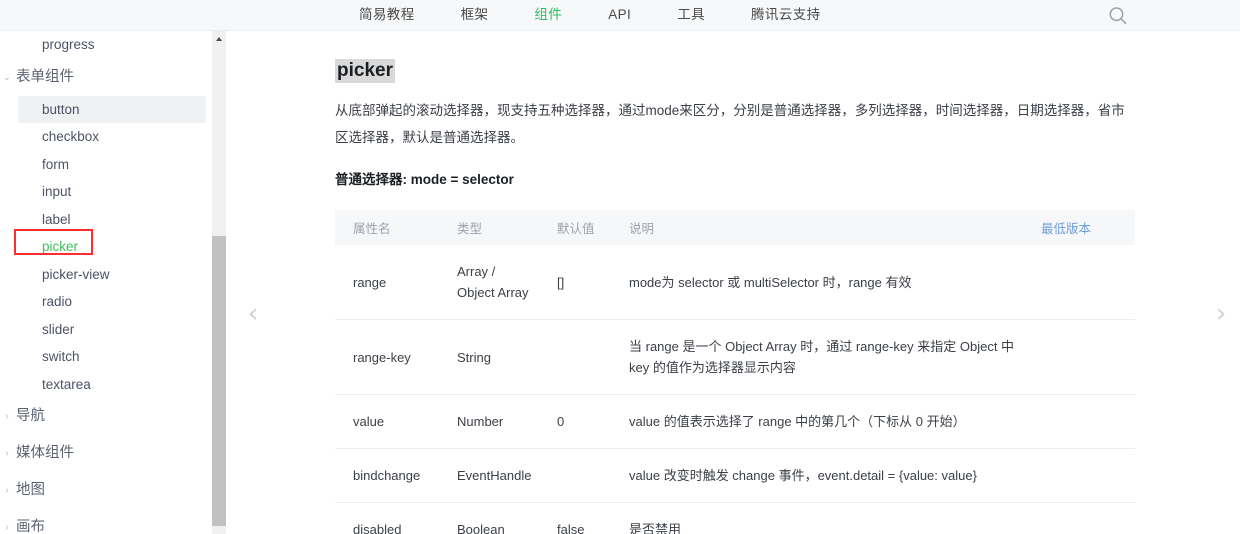 Image resolution: width=1240 pixels, height=534 pixels. Describe the element at coordinates (106, 490) in the screenshot. I see `sidebar-group-15: › 地图` at that location.